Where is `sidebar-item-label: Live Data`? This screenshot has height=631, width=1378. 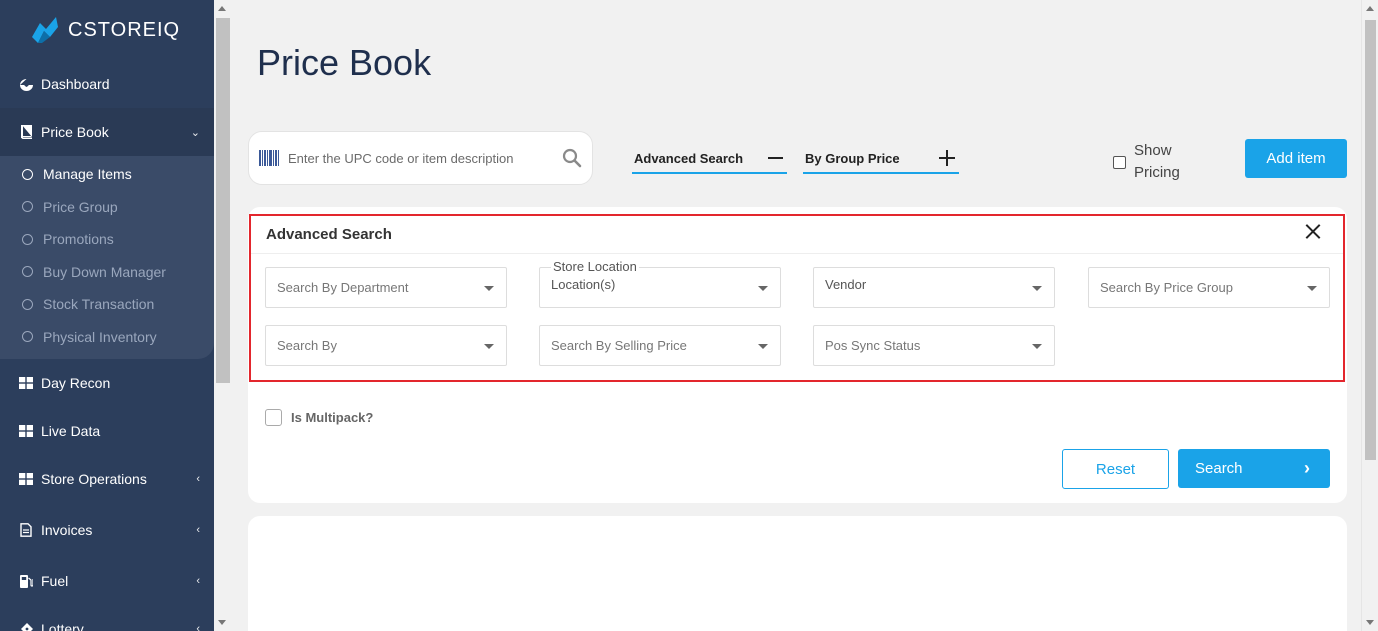
sidebar-item-label: Live Data is located at coordinates (71, 431).